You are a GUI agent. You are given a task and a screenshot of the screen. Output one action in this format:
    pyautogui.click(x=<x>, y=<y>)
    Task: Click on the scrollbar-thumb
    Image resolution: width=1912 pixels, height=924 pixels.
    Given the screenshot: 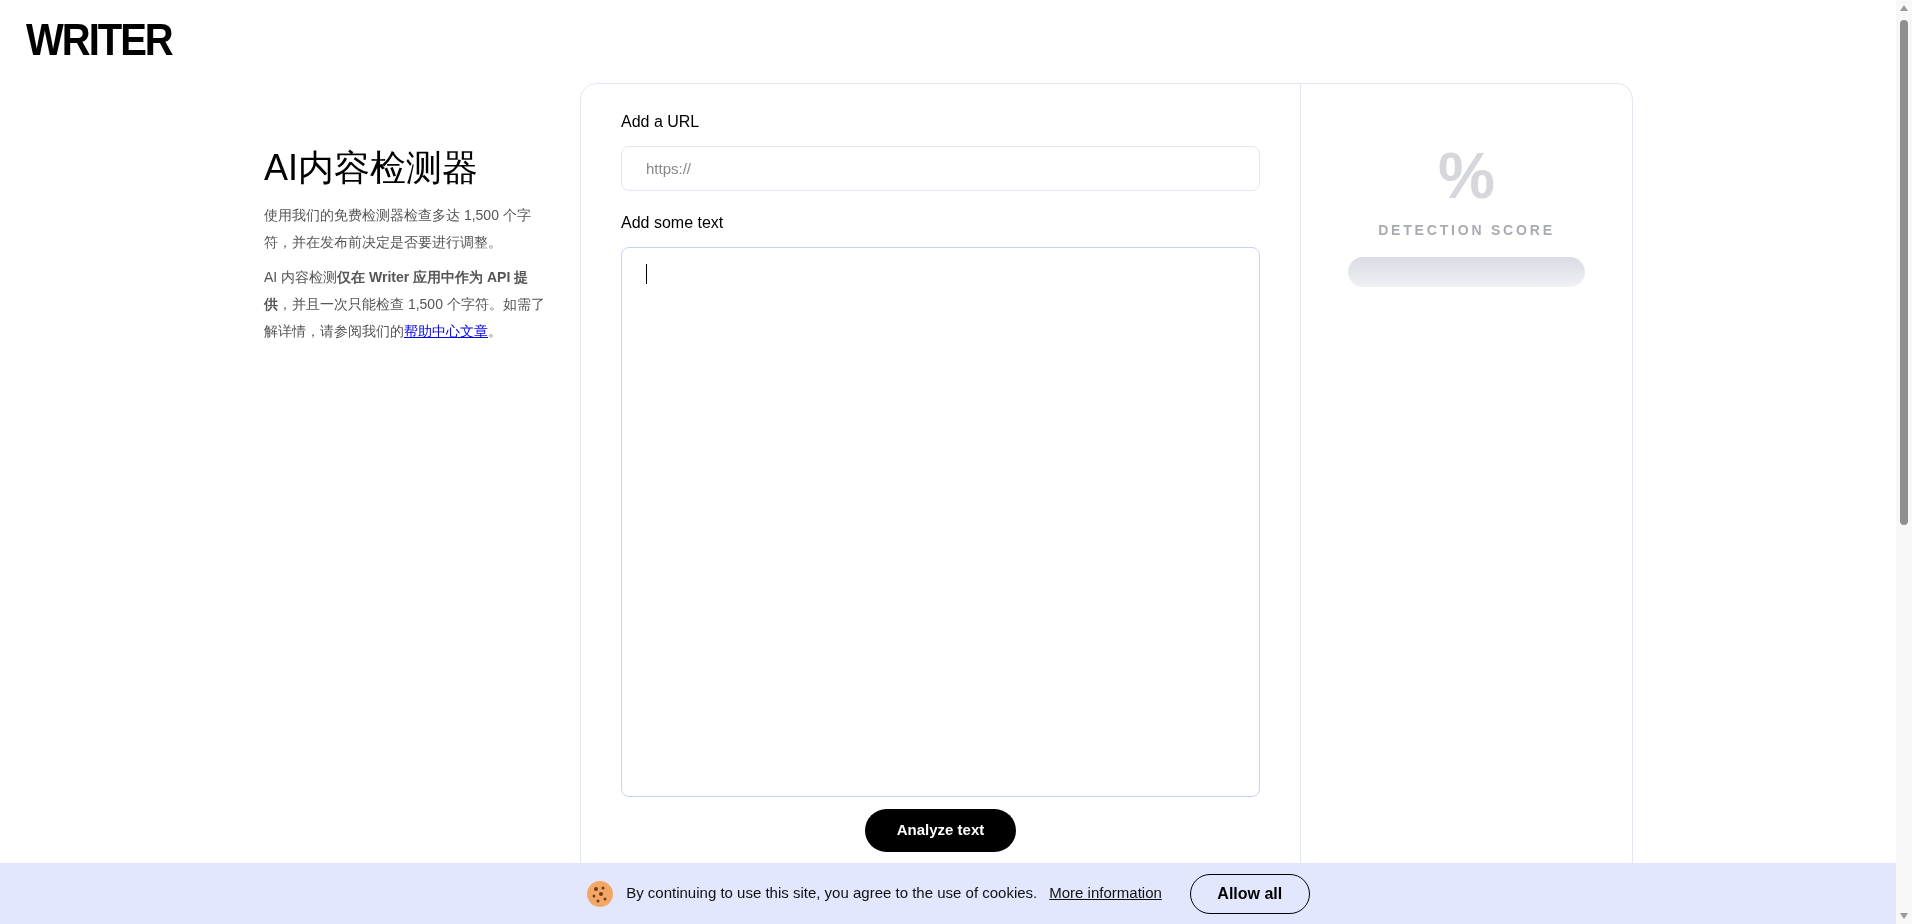 What is the action you would take?
    pyautogui.click(x=1904, y=272)
    